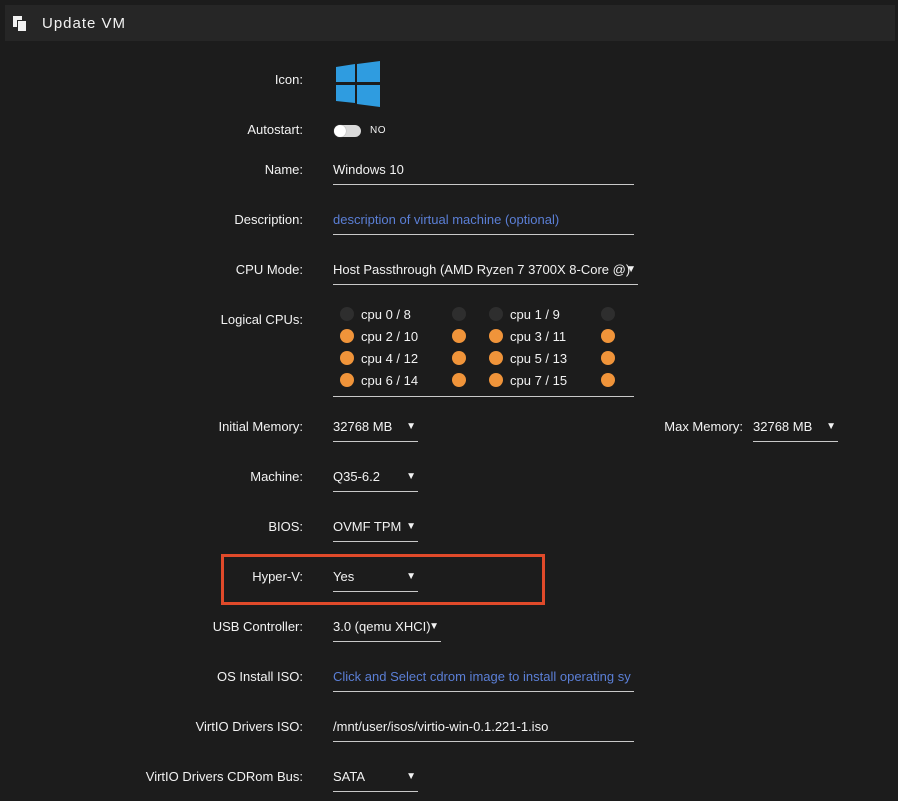 The height and width of the screenshot is (801, 898). What do you see at coordinates (224, 776) in the screenshot?
I see `virtio-bus-label: VirtIO Drivers CDRom Bus:` at bounding box center [224, 776].